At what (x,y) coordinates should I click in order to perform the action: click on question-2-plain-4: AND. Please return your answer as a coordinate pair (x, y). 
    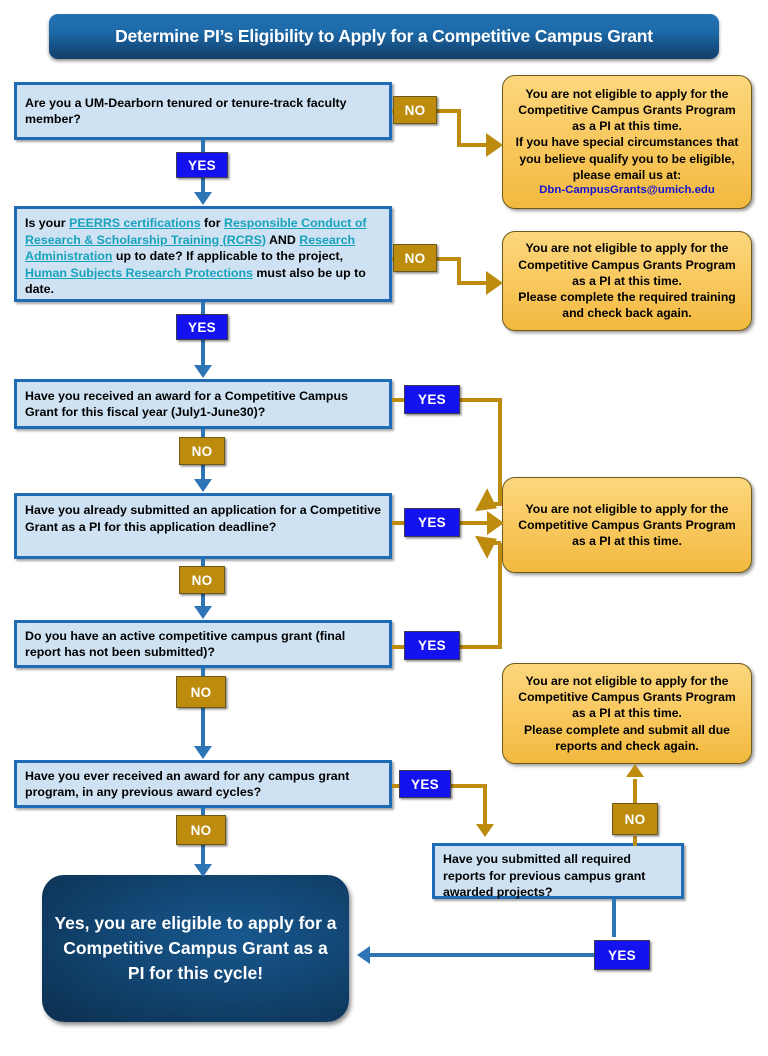
    Looking at the image, I should click on (282, 239).